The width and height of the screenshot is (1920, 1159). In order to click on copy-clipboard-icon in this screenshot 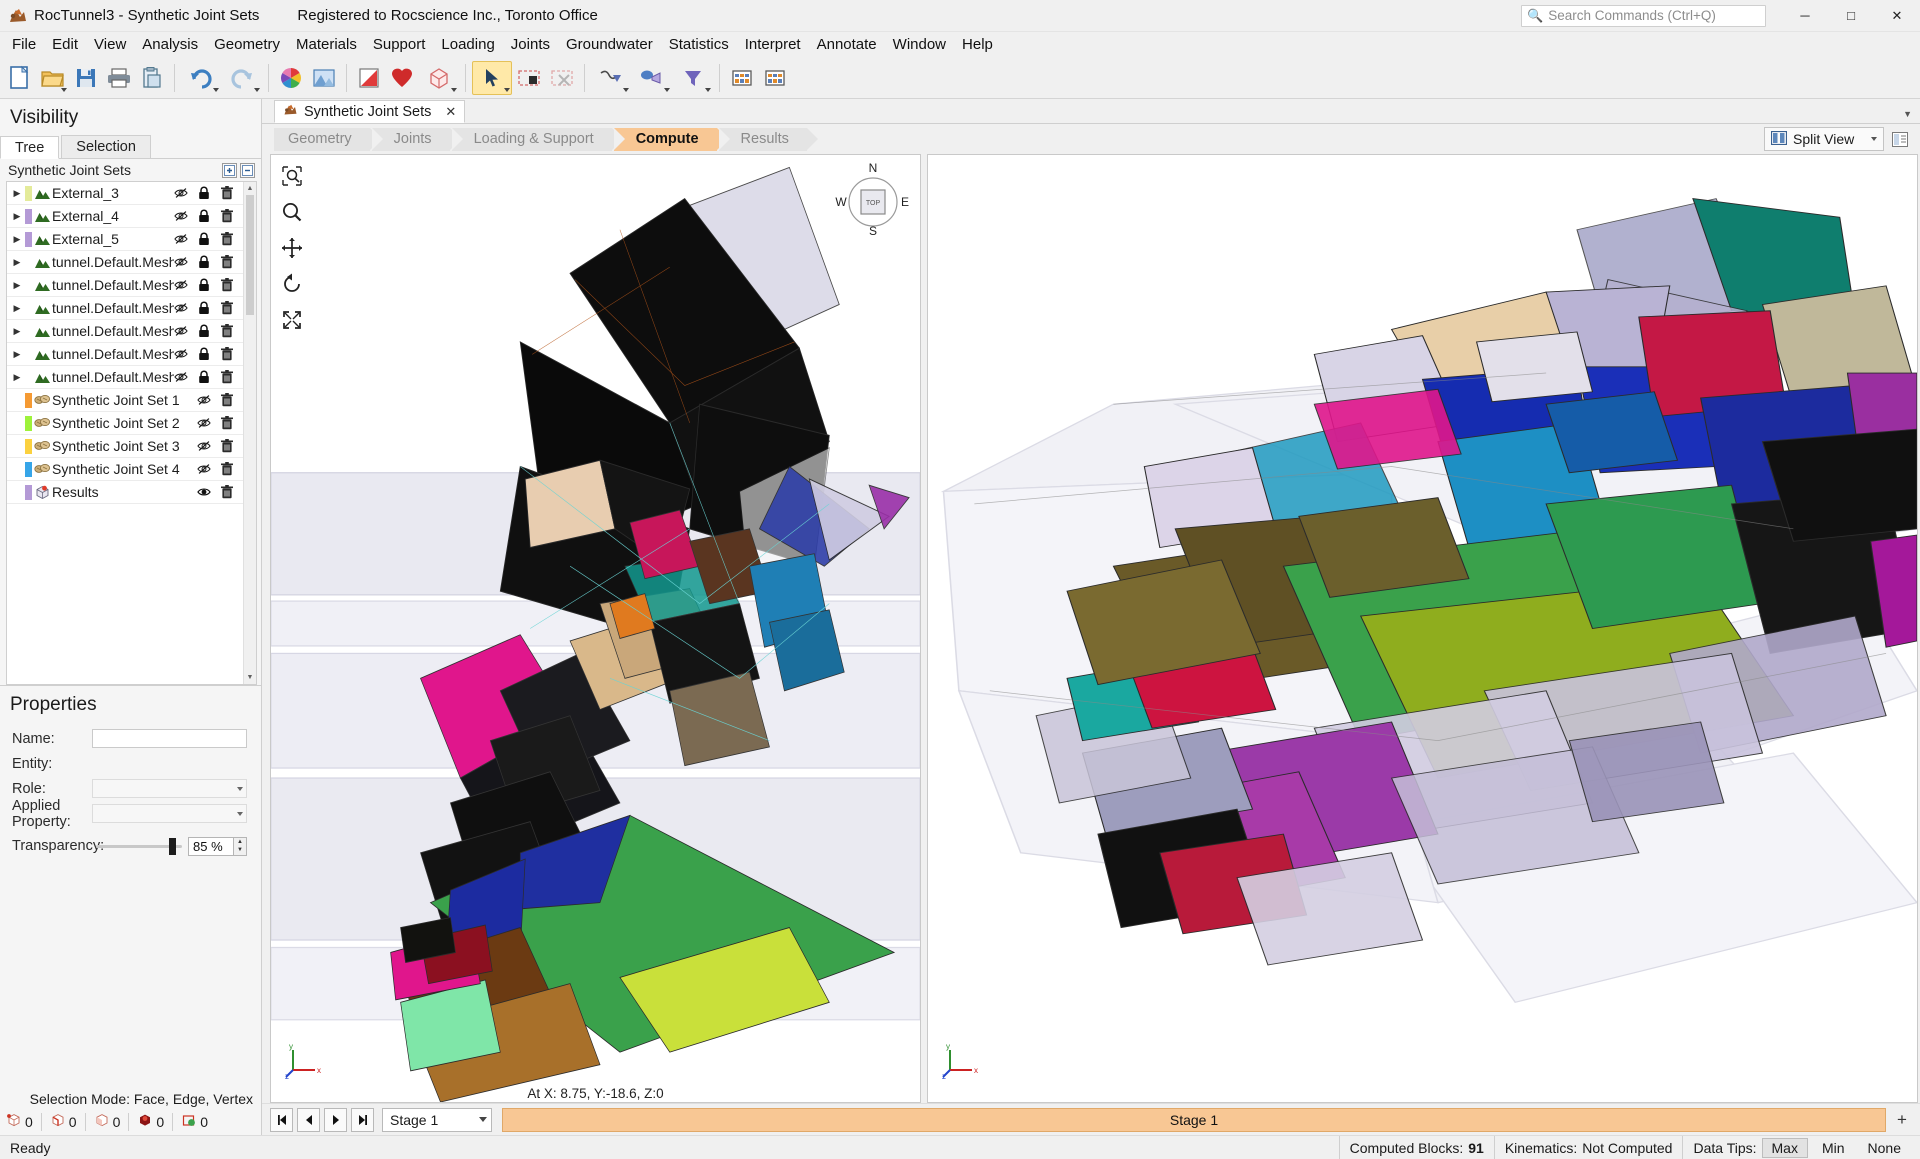, I will do `click(152, 78)`.